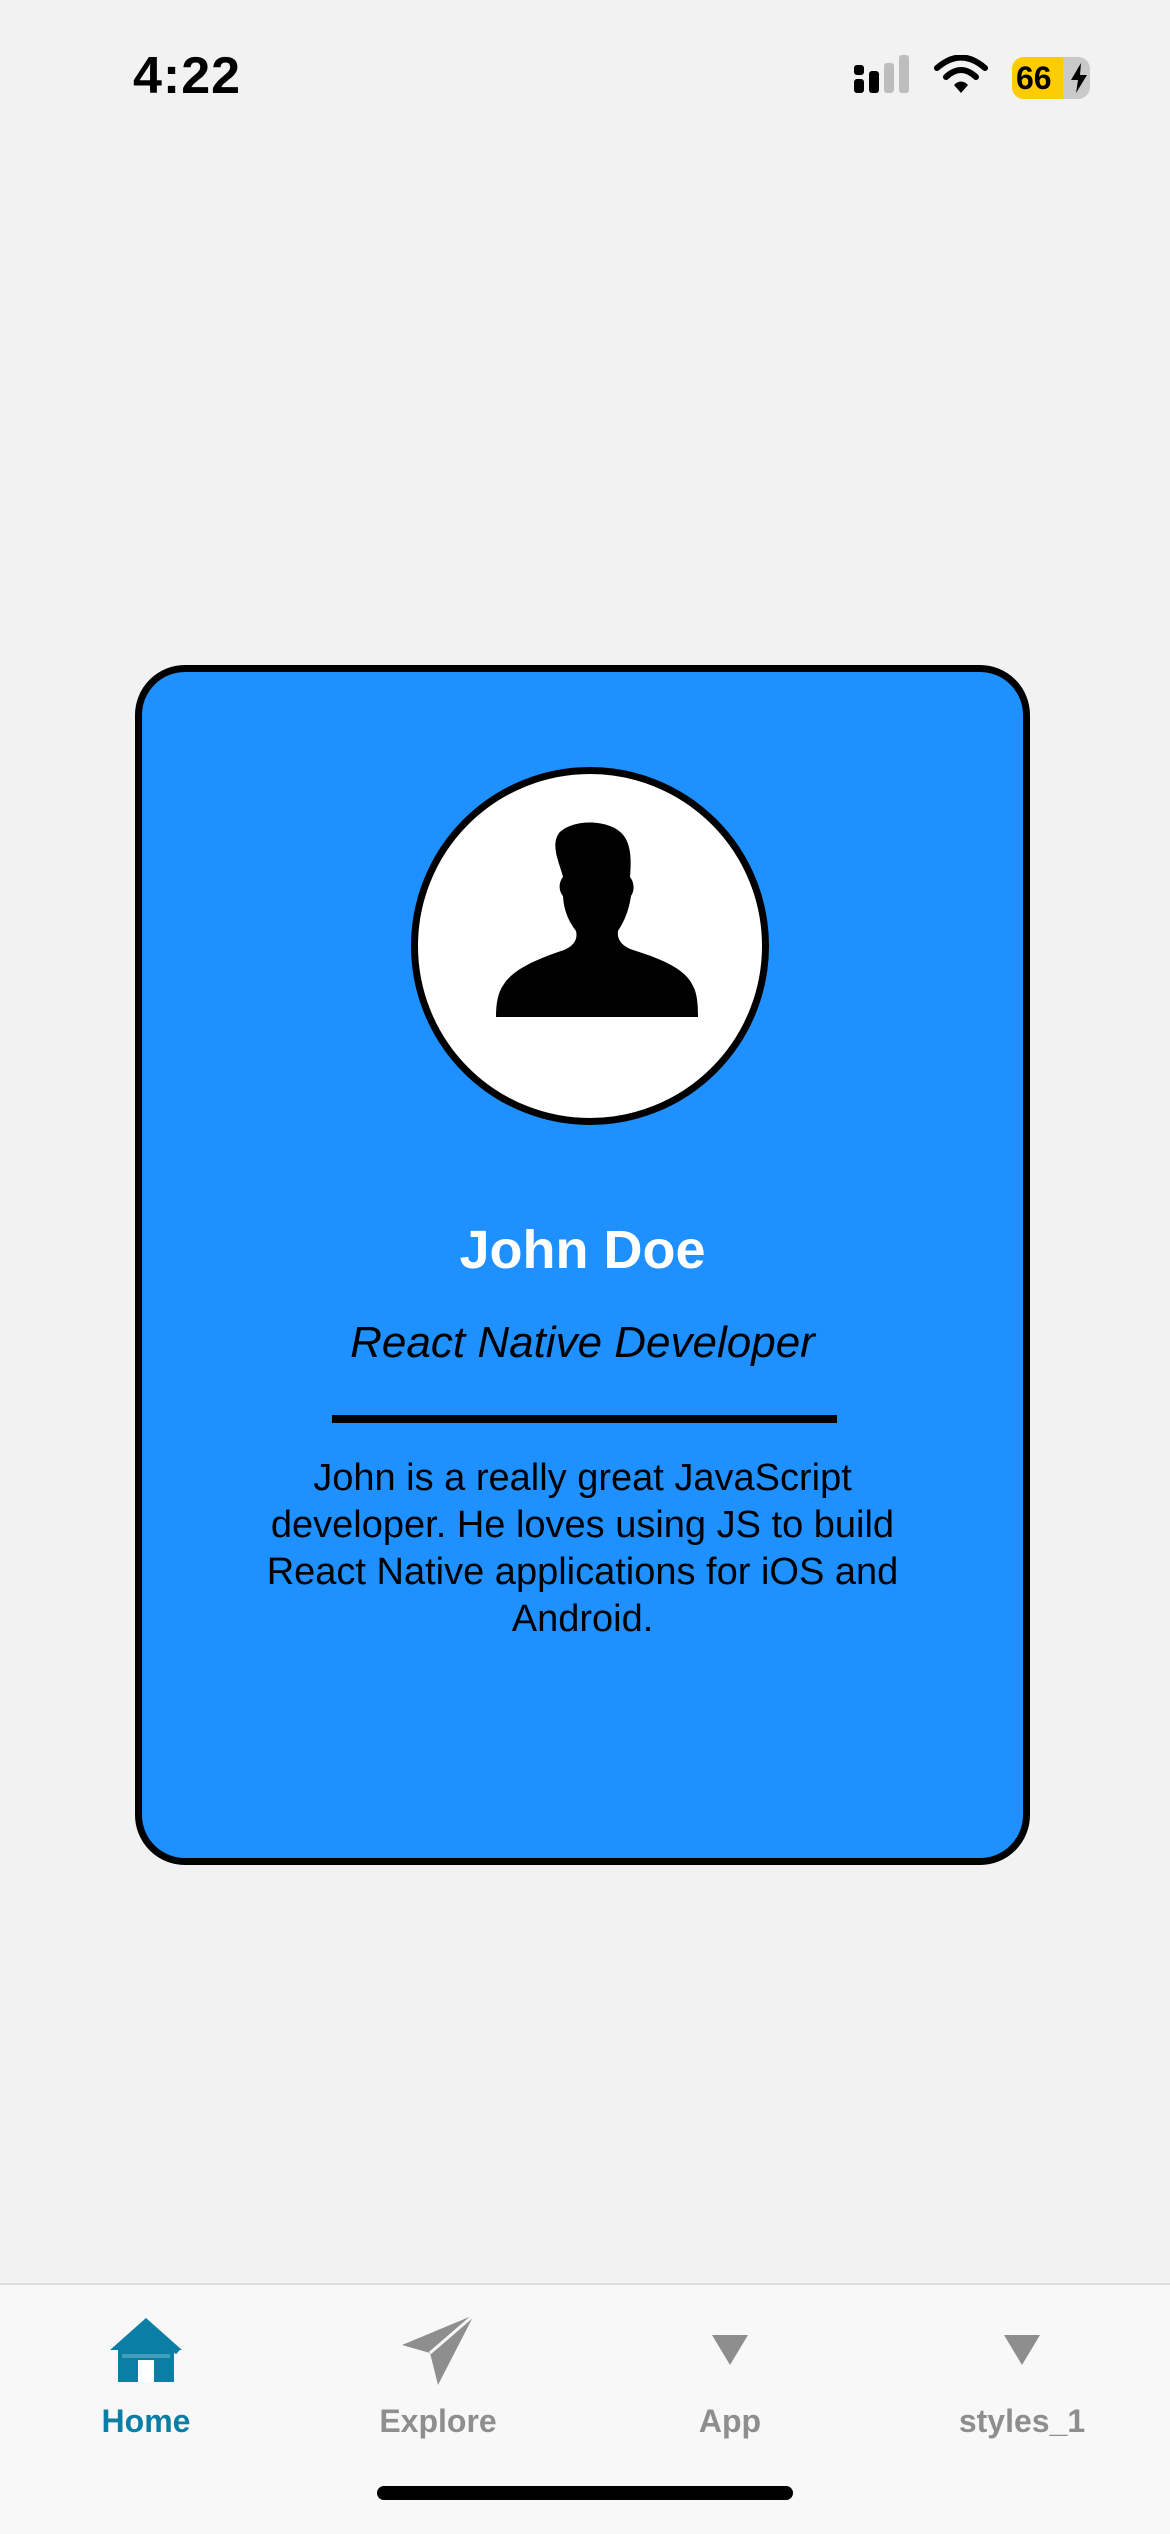  I want to click on profile-name: John Doe, so click(582, 1250).